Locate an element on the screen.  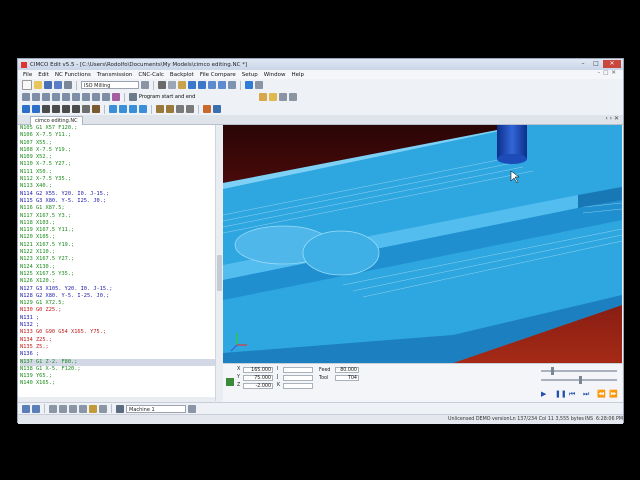
find-icon is located at coordinates (212, 85).